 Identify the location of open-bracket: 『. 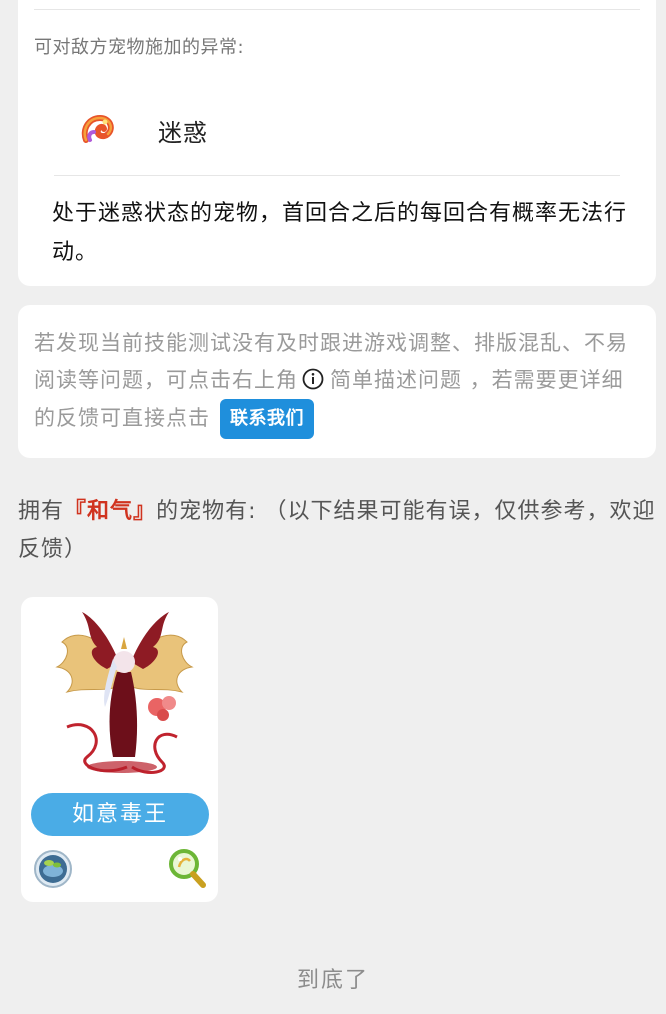
(76, 511).